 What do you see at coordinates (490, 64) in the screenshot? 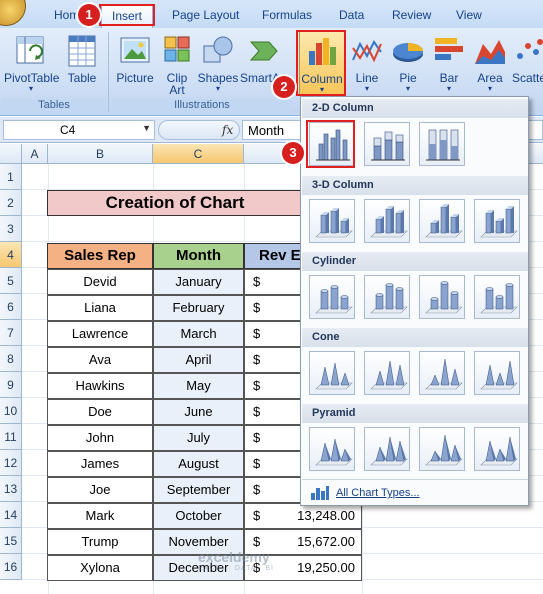
I see `area-chart-button: Area ▾` at bounding box center [490, 64].